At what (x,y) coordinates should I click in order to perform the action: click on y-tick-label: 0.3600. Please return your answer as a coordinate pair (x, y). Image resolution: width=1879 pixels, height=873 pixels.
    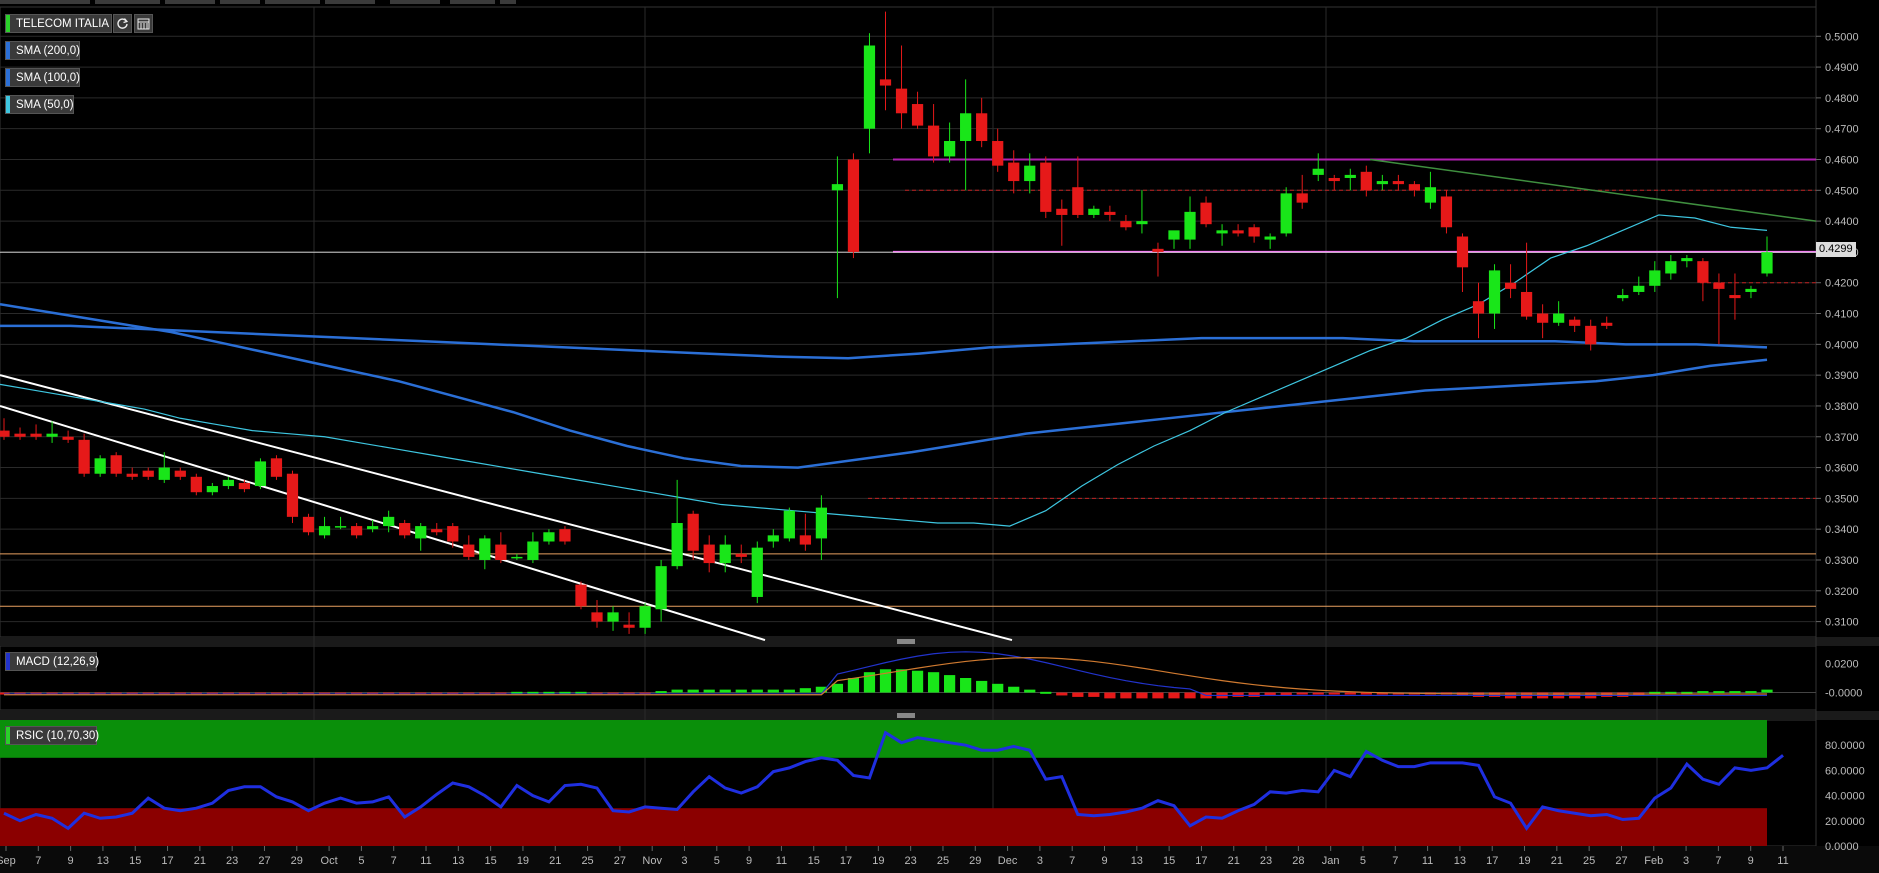
    Looking at the image, I should click on (1842, 469).